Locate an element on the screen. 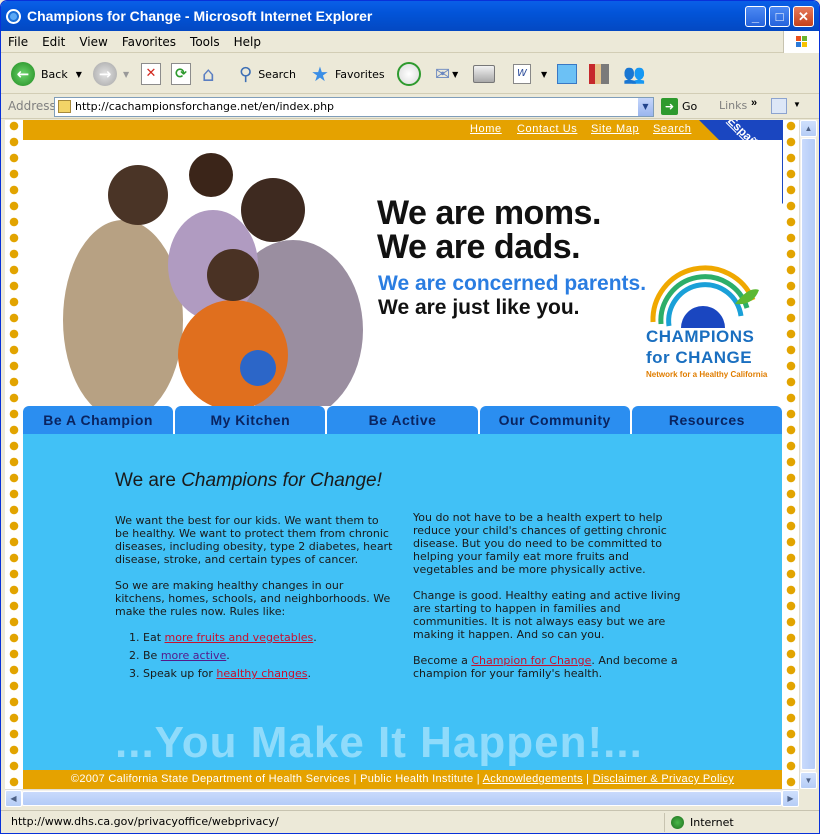  edit-button: W ▼ is located at coordinates (530, 74).